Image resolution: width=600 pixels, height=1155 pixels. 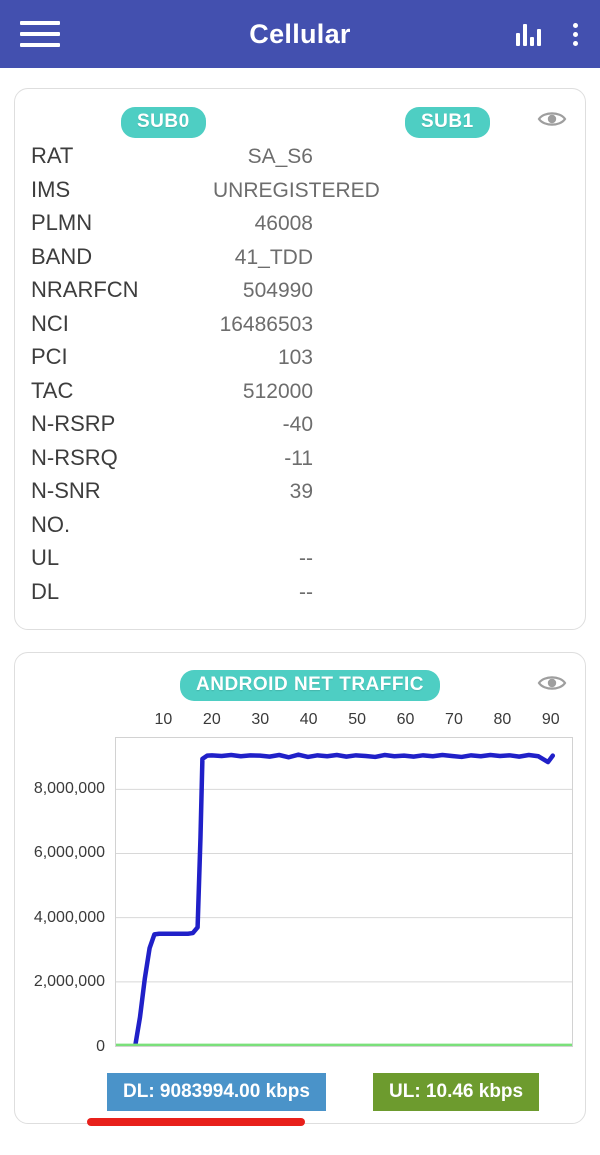 I want to click on info-row: RAT SA_S6, so click(x=300, y=160).